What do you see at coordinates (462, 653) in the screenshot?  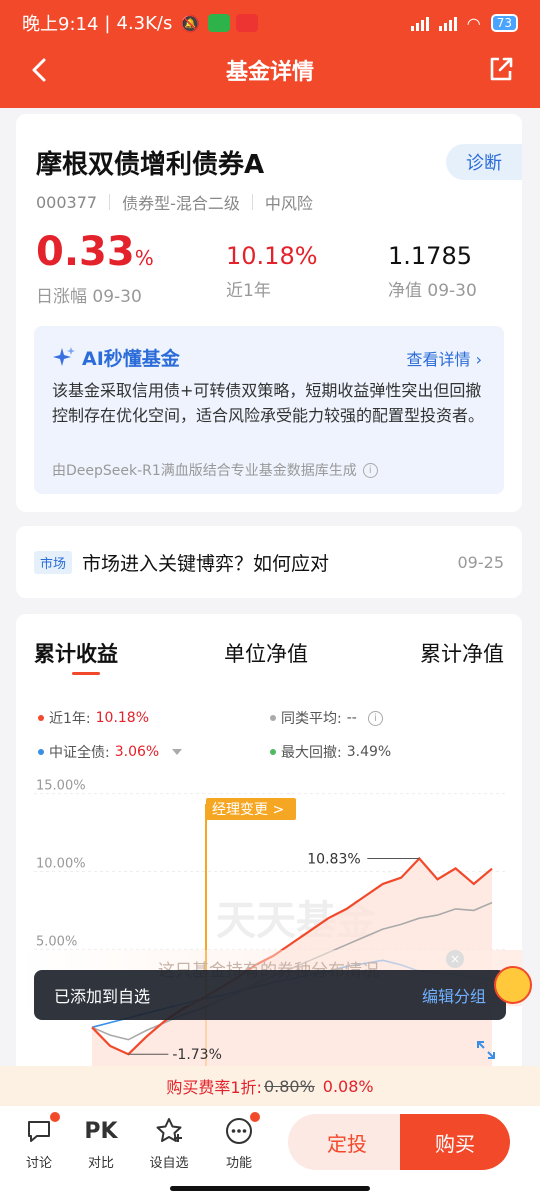 I see `tab-cumulative-nav: 累计净值` at bounding box center [462, 653].